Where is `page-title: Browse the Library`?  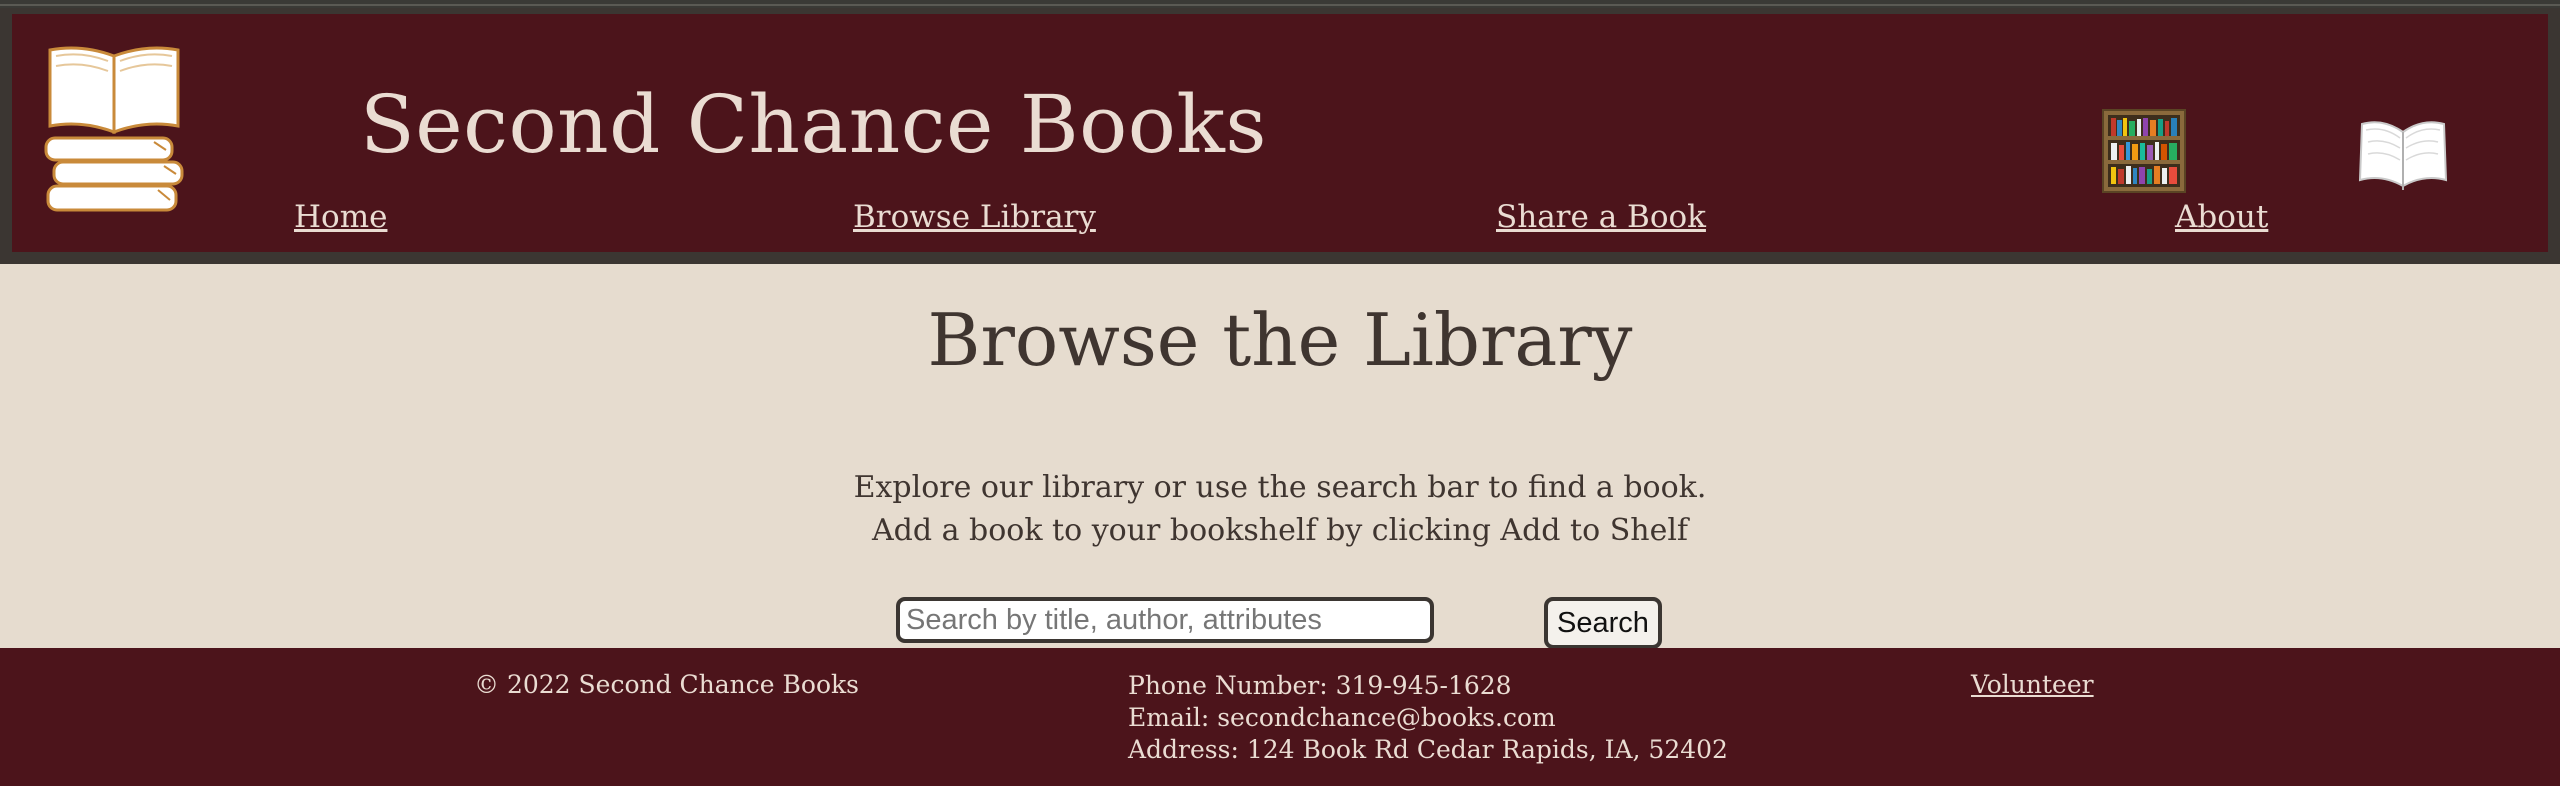 page-title: Browse the Library is located at coordinates (1280, 340).